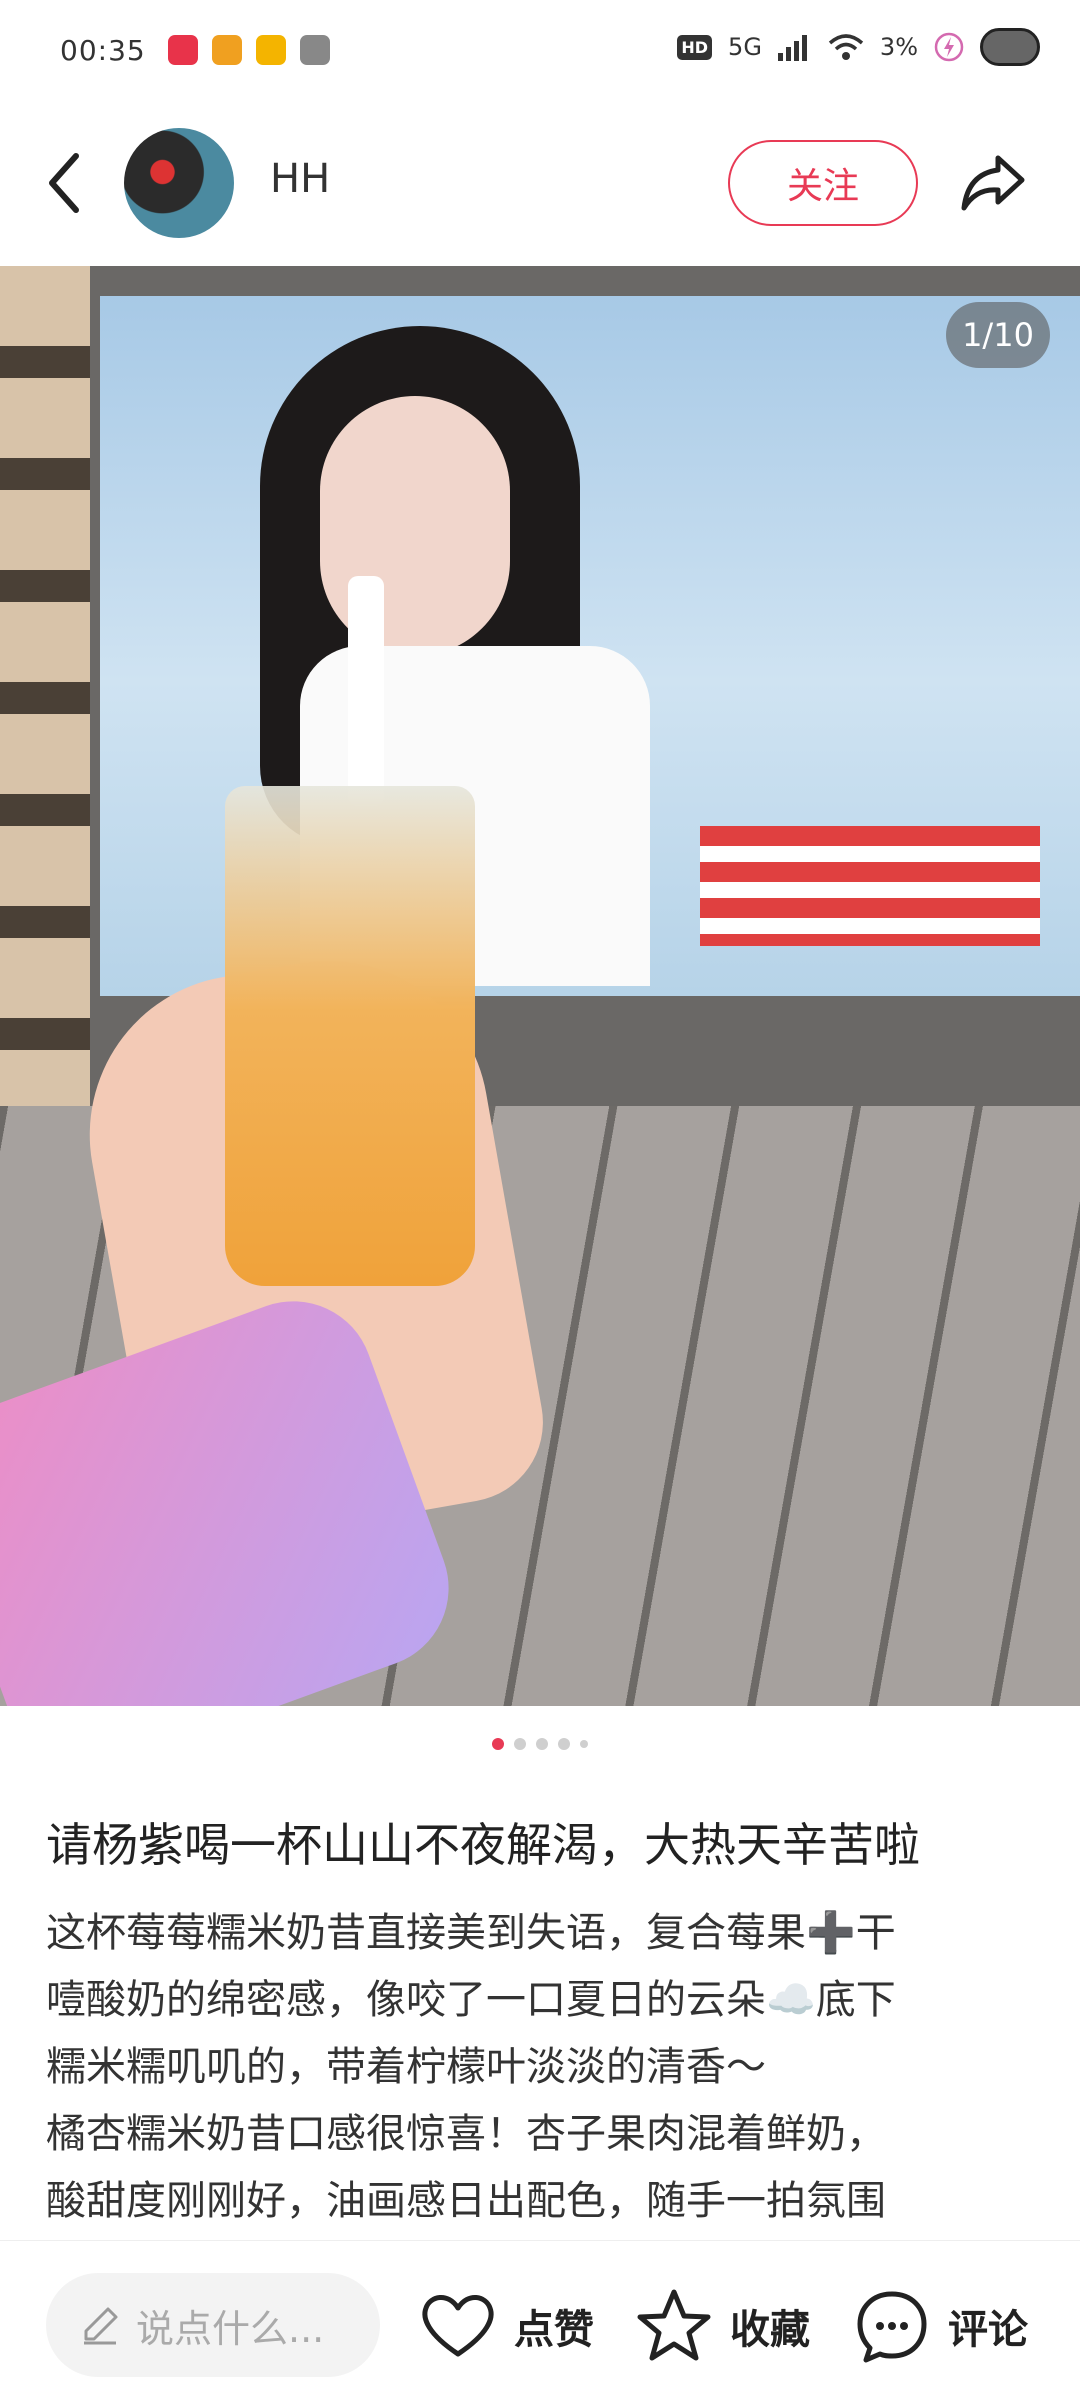  I want to click on star-icon, so click(674, 2325).